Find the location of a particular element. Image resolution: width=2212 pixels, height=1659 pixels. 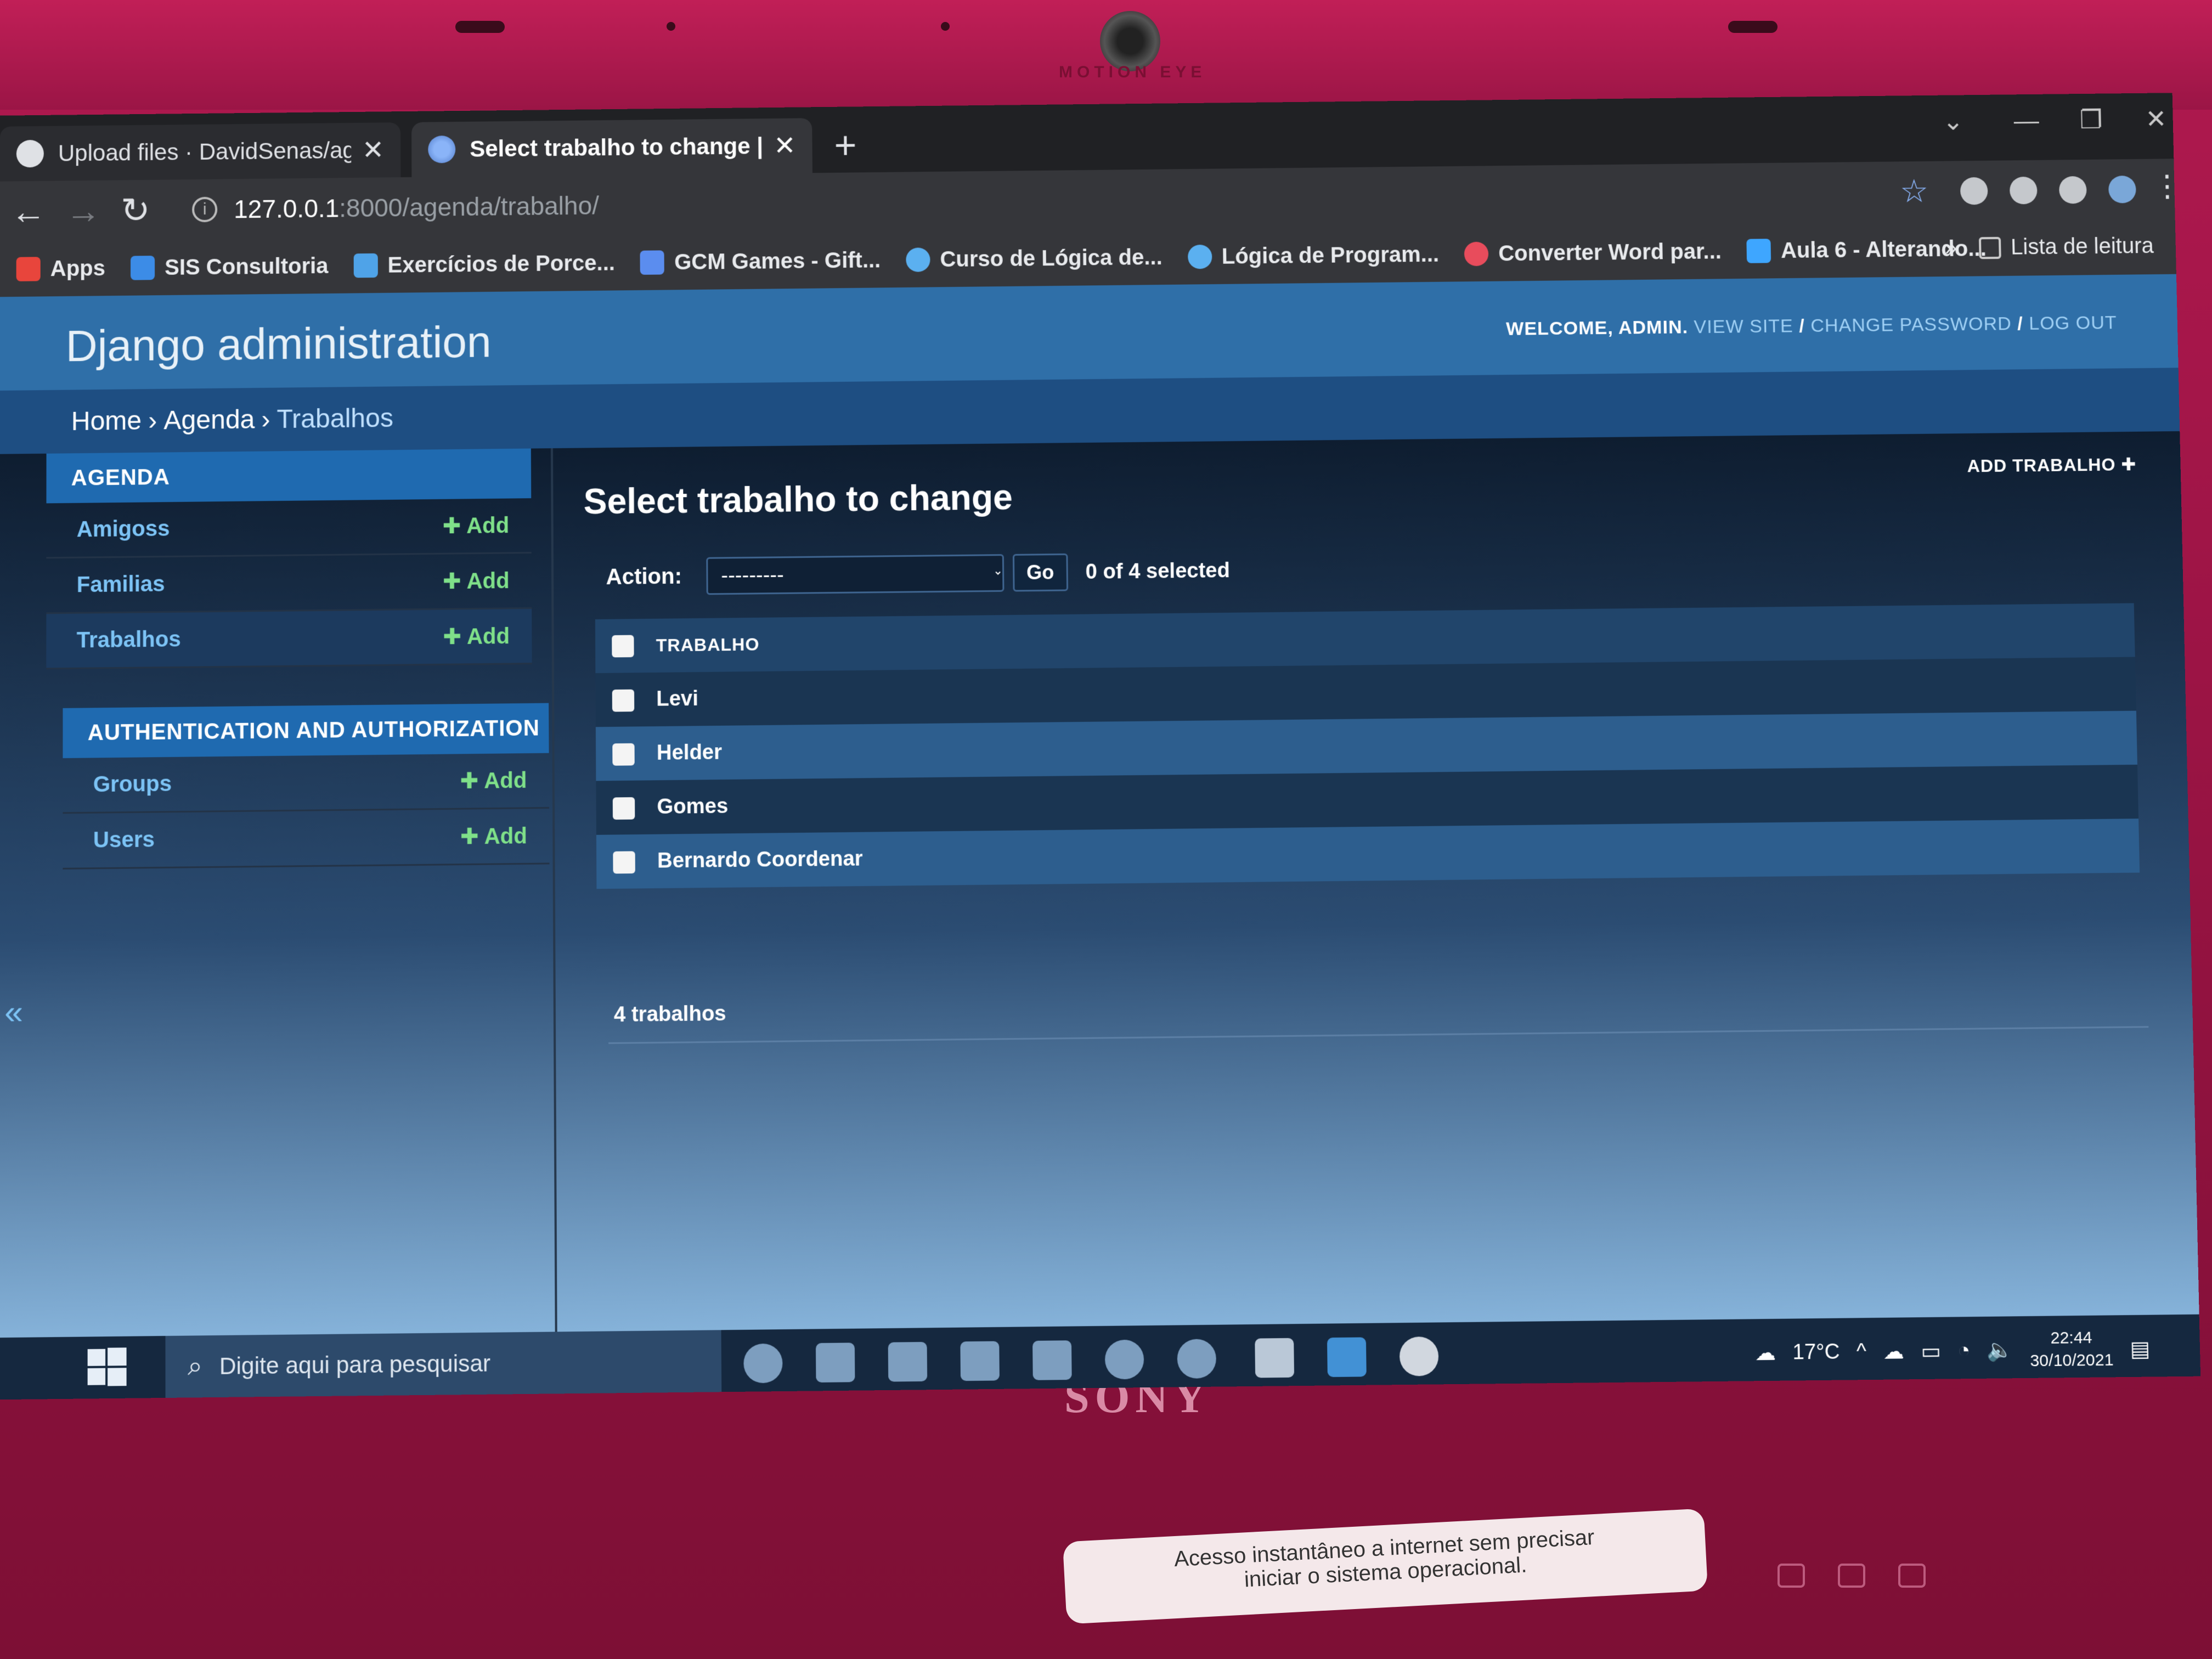

photos-icon is located at coordinates (1052, 1360).